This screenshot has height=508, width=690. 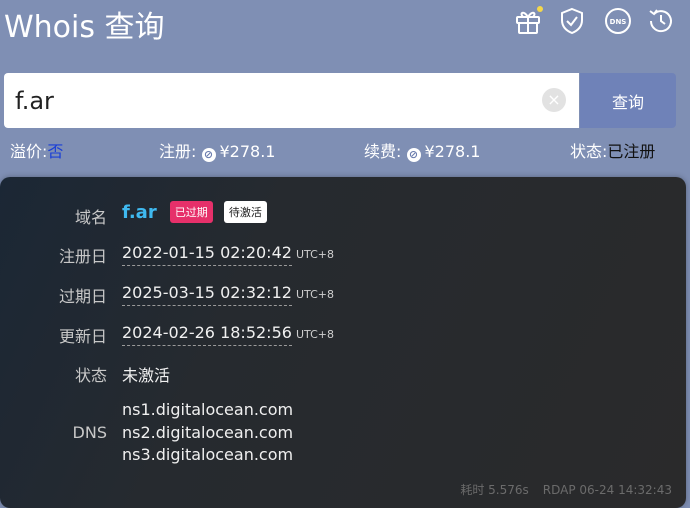 What do you see at coordinates (631, 151) in the screenshot?
I see `status-value: 已注册` at bounding box center [631, 151].